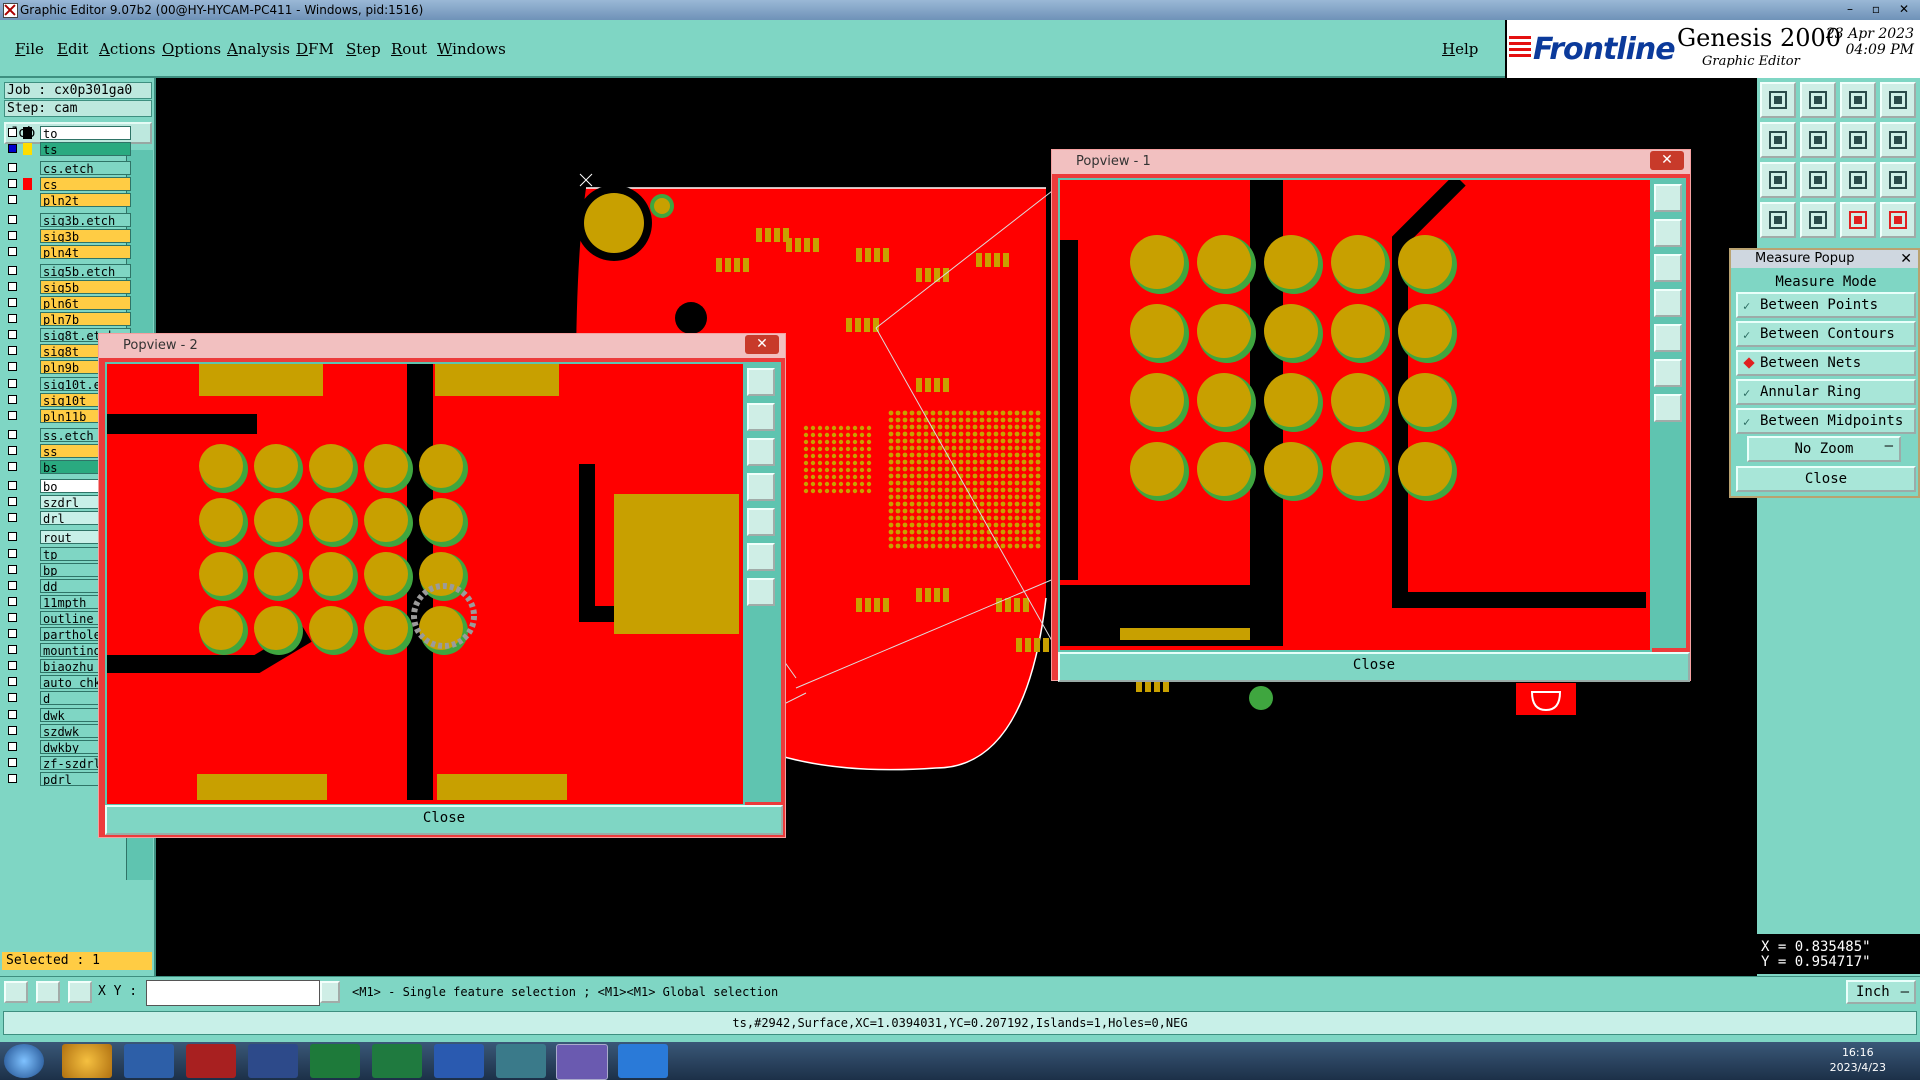 The height and width of the screenshot is (1080, 1920). Describe the element at coordinates (1818, 180) in the screenshot. I see `center-icon` at that location.